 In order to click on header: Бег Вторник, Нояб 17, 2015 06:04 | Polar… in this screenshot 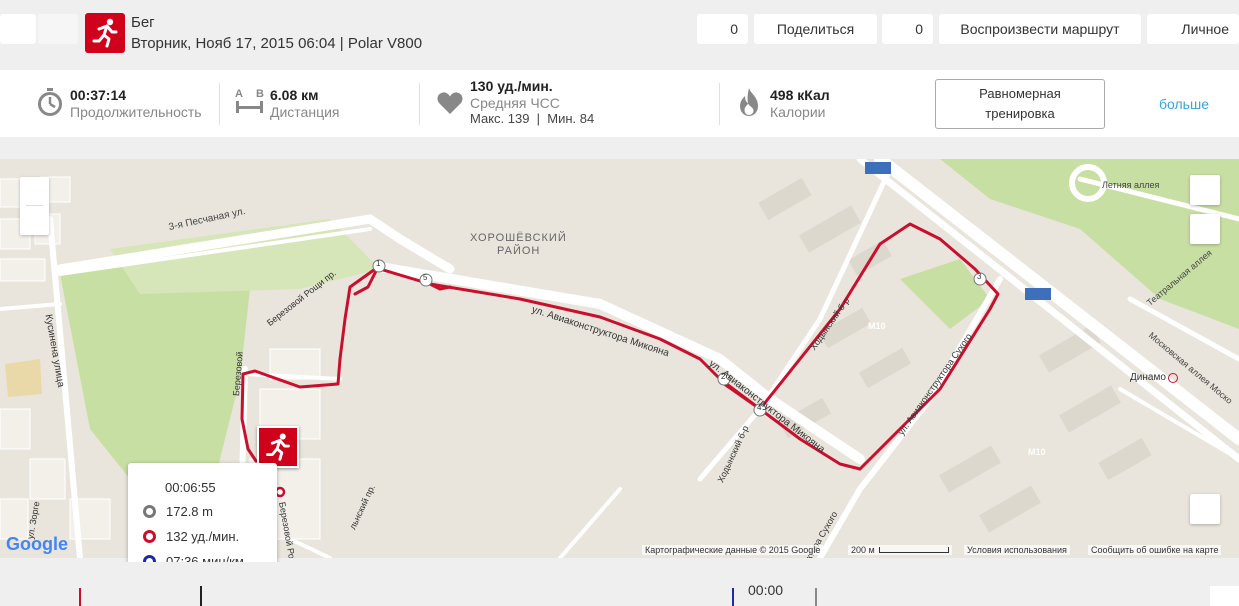, I will do `click(619, 29)`.